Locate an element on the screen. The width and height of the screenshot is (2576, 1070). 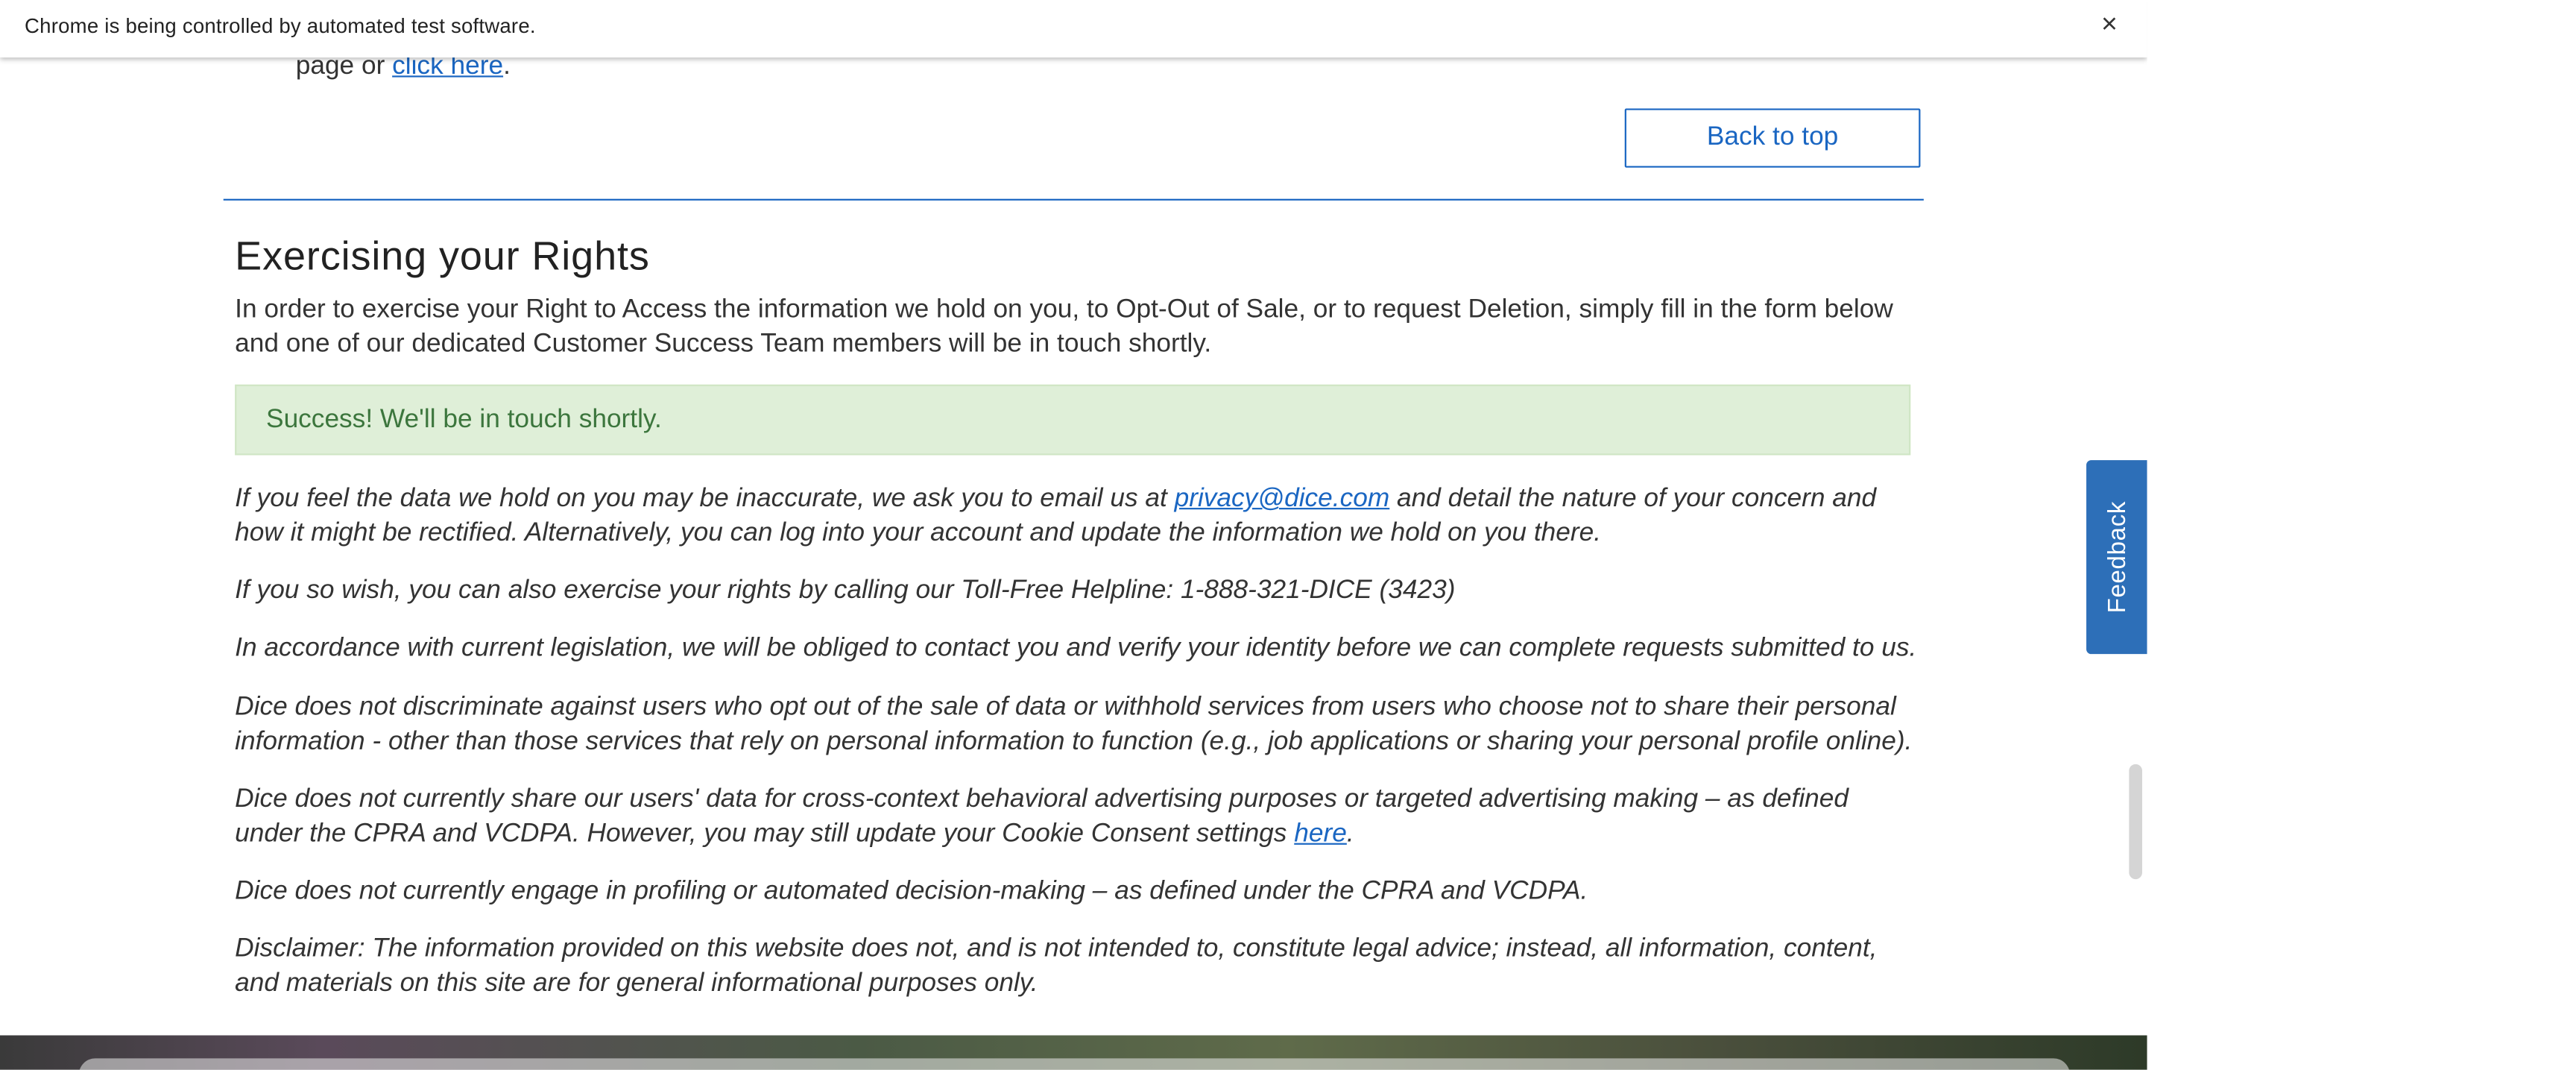
success-message: Success! We'll be in touch shortly. is located at coordinates (464, 420).